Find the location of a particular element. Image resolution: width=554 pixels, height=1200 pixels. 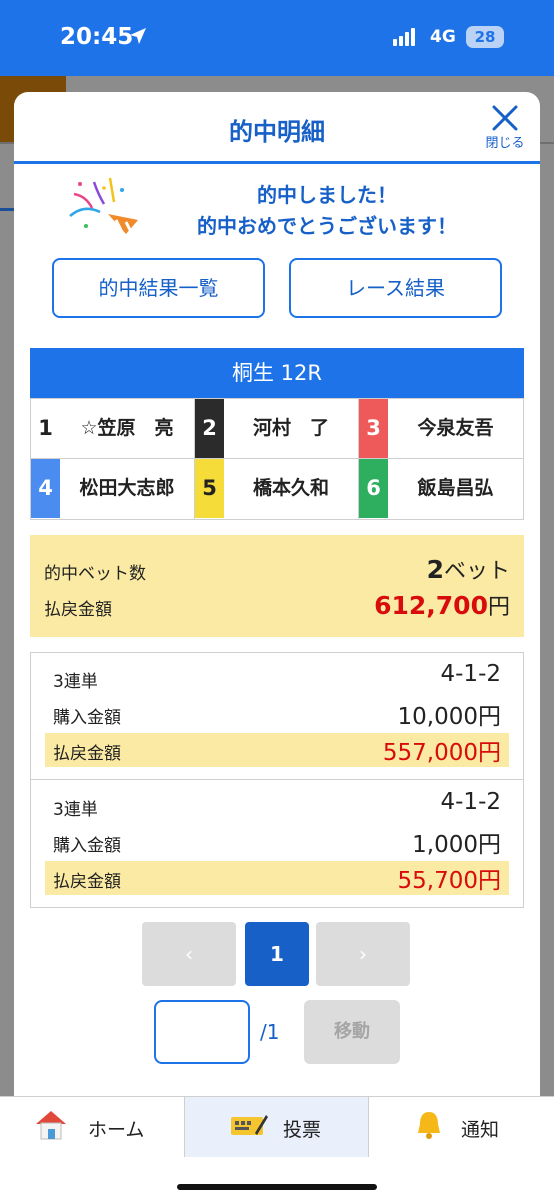

signal-icon is located at coordinates (405, 36).